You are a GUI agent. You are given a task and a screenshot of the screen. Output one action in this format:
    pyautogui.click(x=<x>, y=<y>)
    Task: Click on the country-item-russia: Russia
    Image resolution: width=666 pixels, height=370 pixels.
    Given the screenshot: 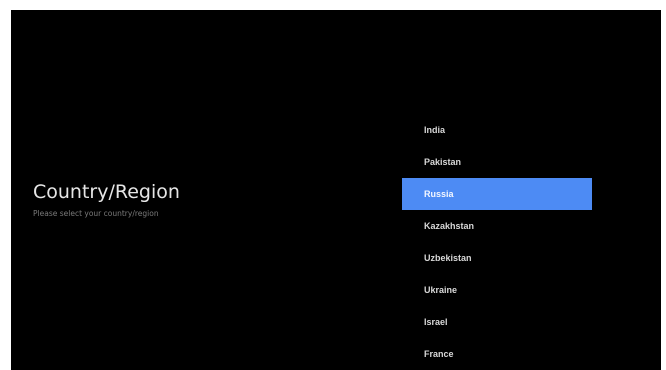 What is the action you would take?
    pyautogui.click(x=497, y=194)
    